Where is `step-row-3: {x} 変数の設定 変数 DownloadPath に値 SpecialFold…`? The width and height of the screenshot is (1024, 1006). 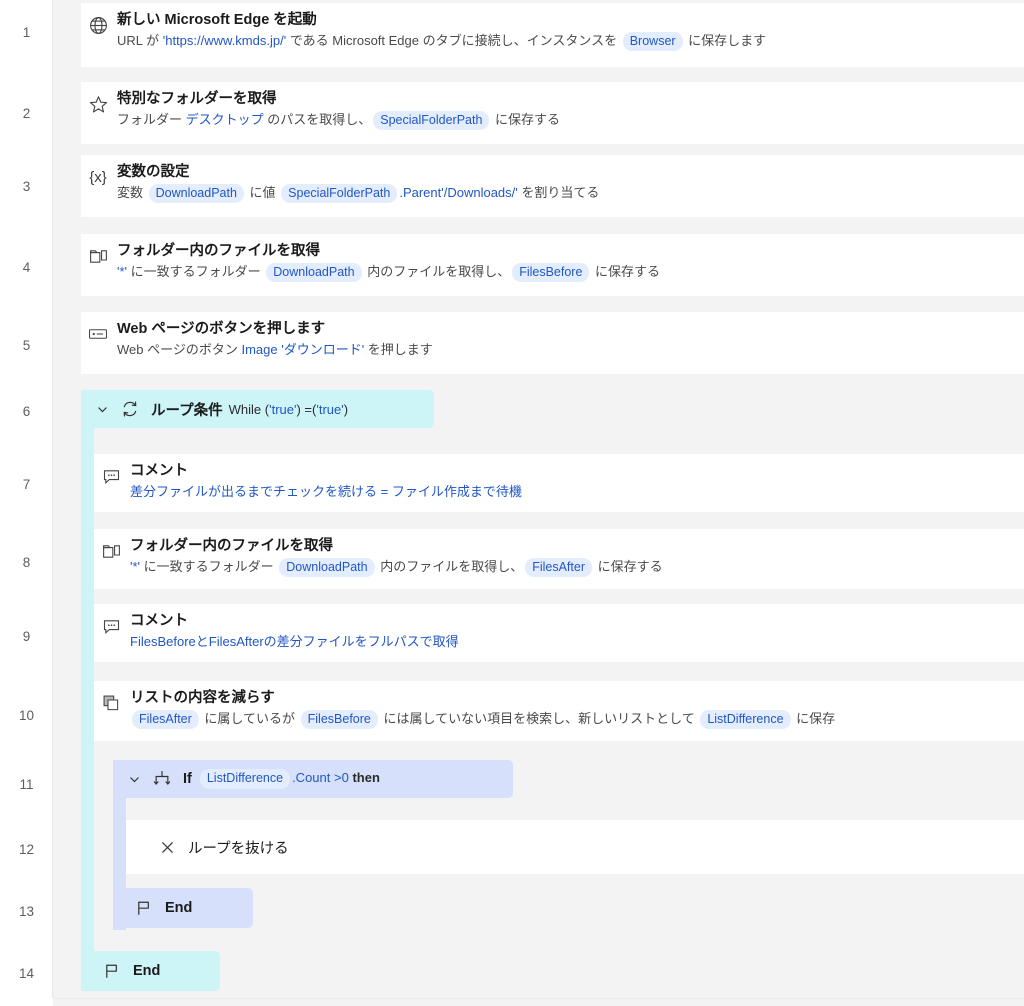
step-row-3: {x} 変数の設定 変数 DownloadPath に値 SpecialFold… is located at coordinates (552, 186).